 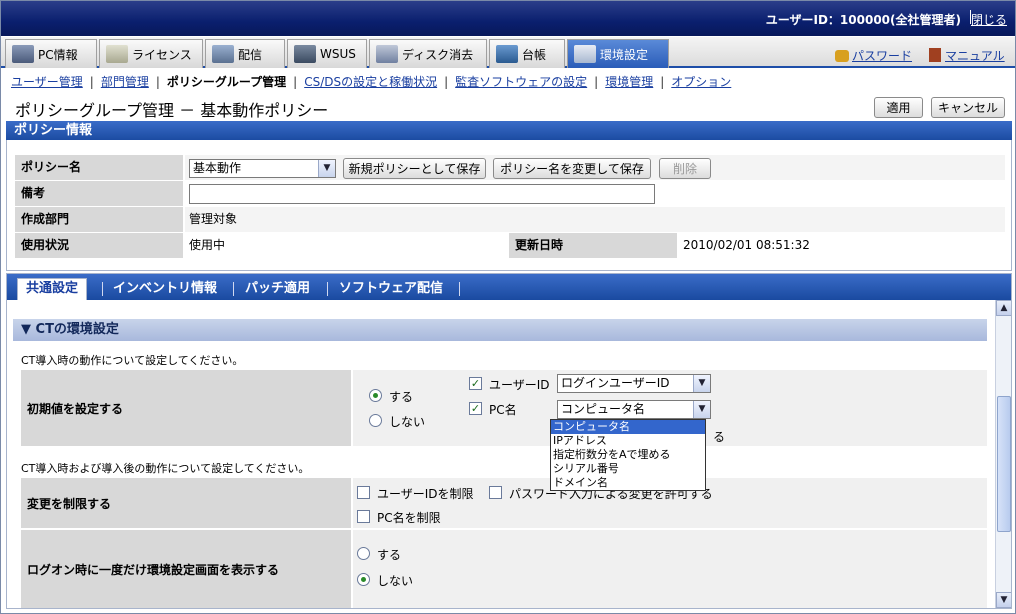 What do you see at coordinates (277, 289) in the screenshot?
I see `tab-patch: パッチ適用` at bounding box center [277, 289].